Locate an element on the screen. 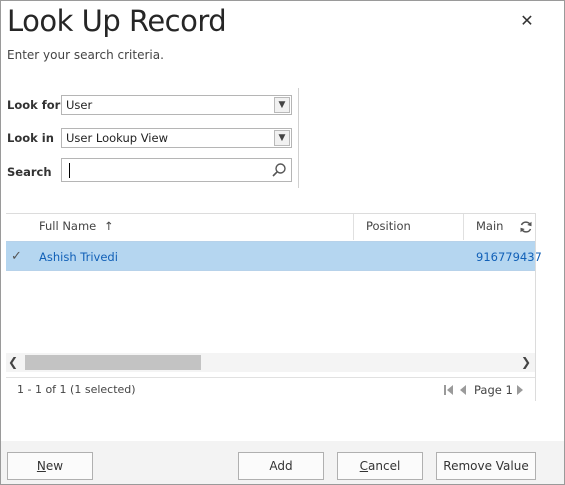 Image resolution: width=565 pixels, height=485 pixels. column-header-full-name: Full Name ↑ is located at coordinates (76, 226).